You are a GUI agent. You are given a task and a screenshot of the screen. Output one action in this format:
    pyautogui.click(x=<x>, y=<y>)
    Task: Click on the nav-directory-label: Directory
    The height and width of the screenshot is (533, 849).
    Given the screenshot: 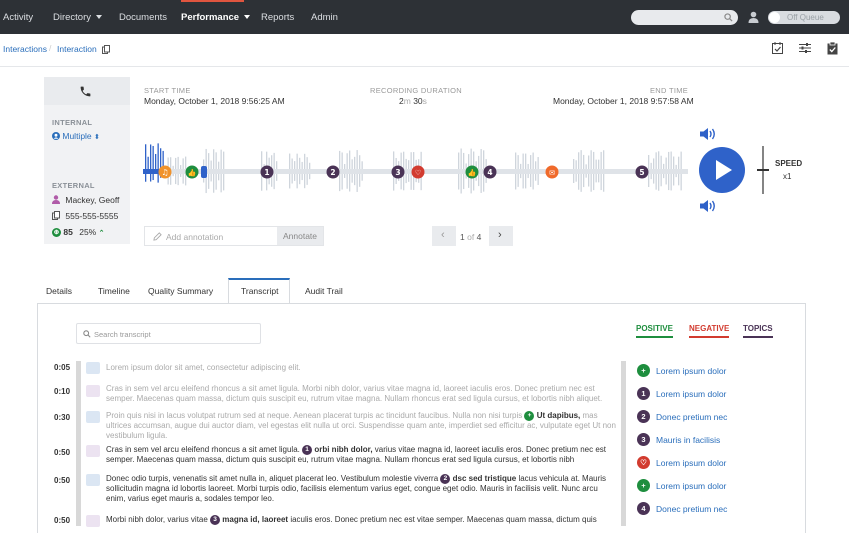 What is the action you would take?
    pyautogui.click(x=72, y=17)
    